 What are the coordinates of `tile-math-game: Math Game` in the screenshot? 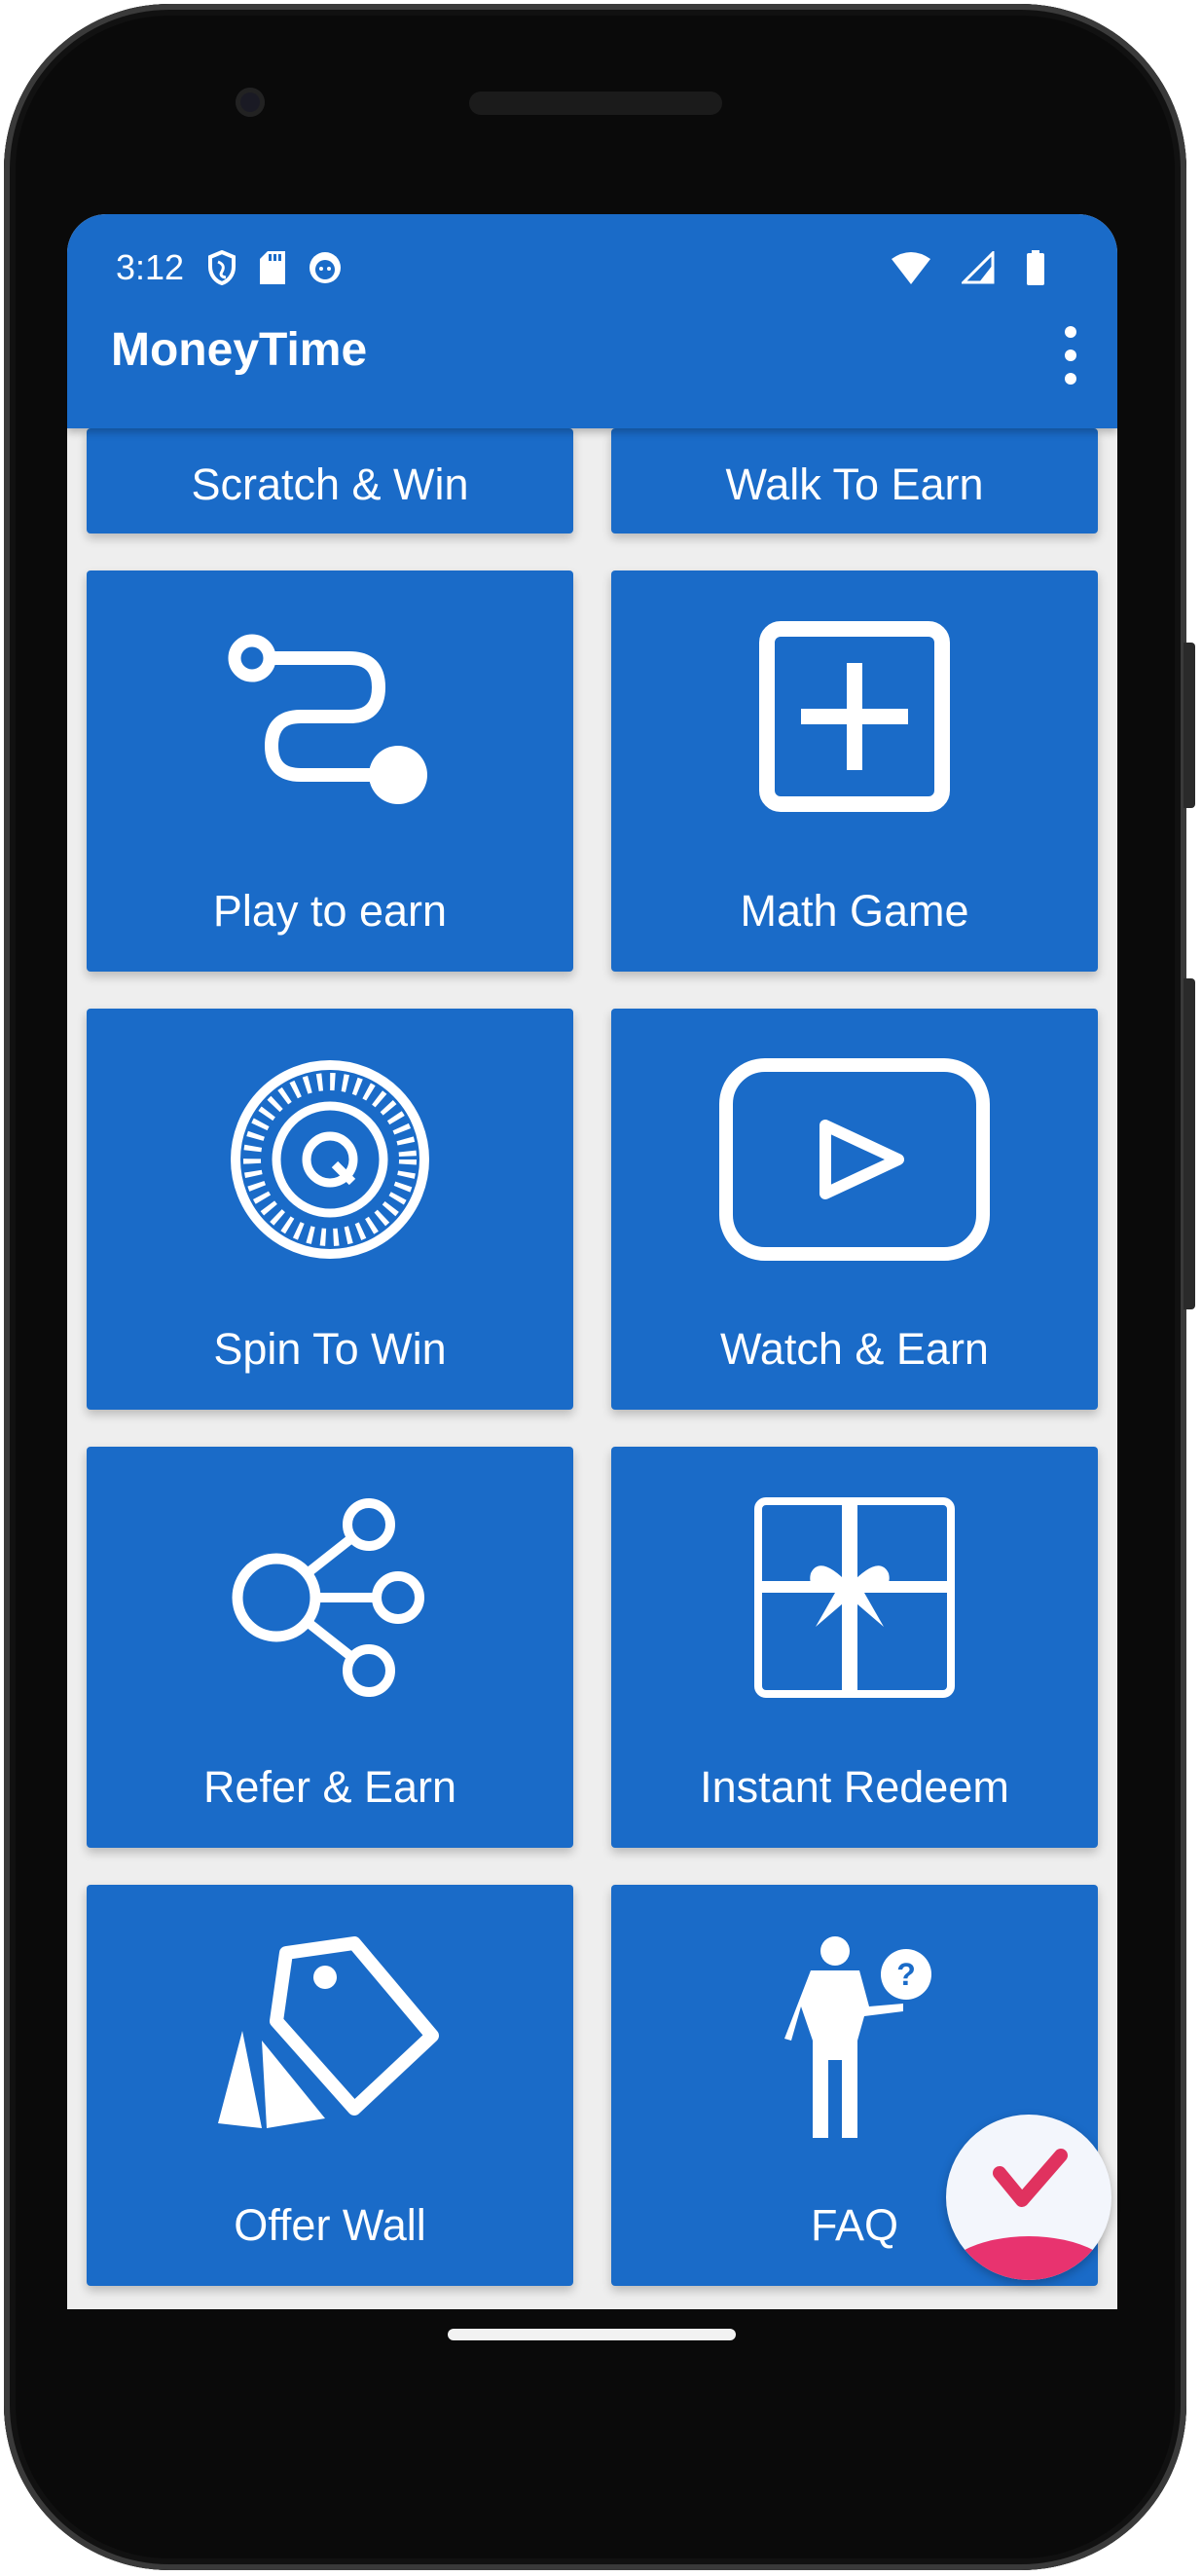 It's located at (854, 771).